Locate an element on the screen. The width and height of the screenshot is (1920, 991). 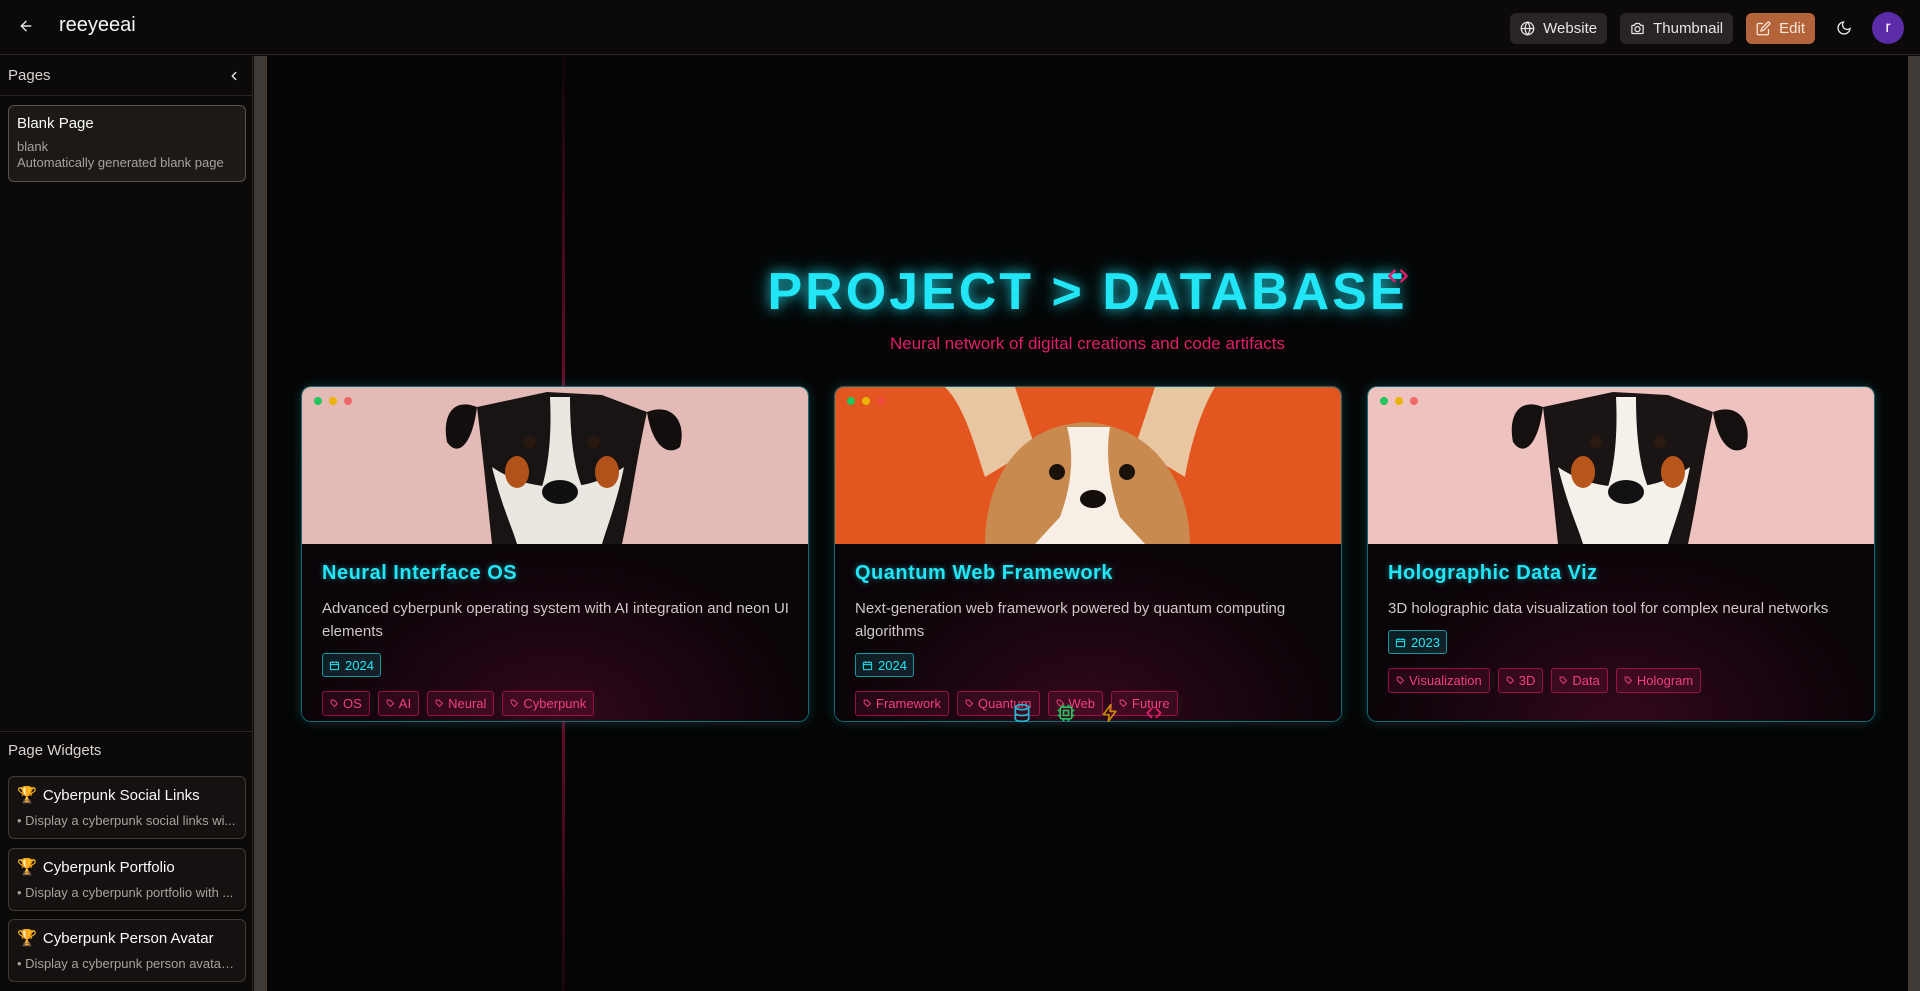
project-title: Holographic Data Viz is located at coordinates (1493, 573).